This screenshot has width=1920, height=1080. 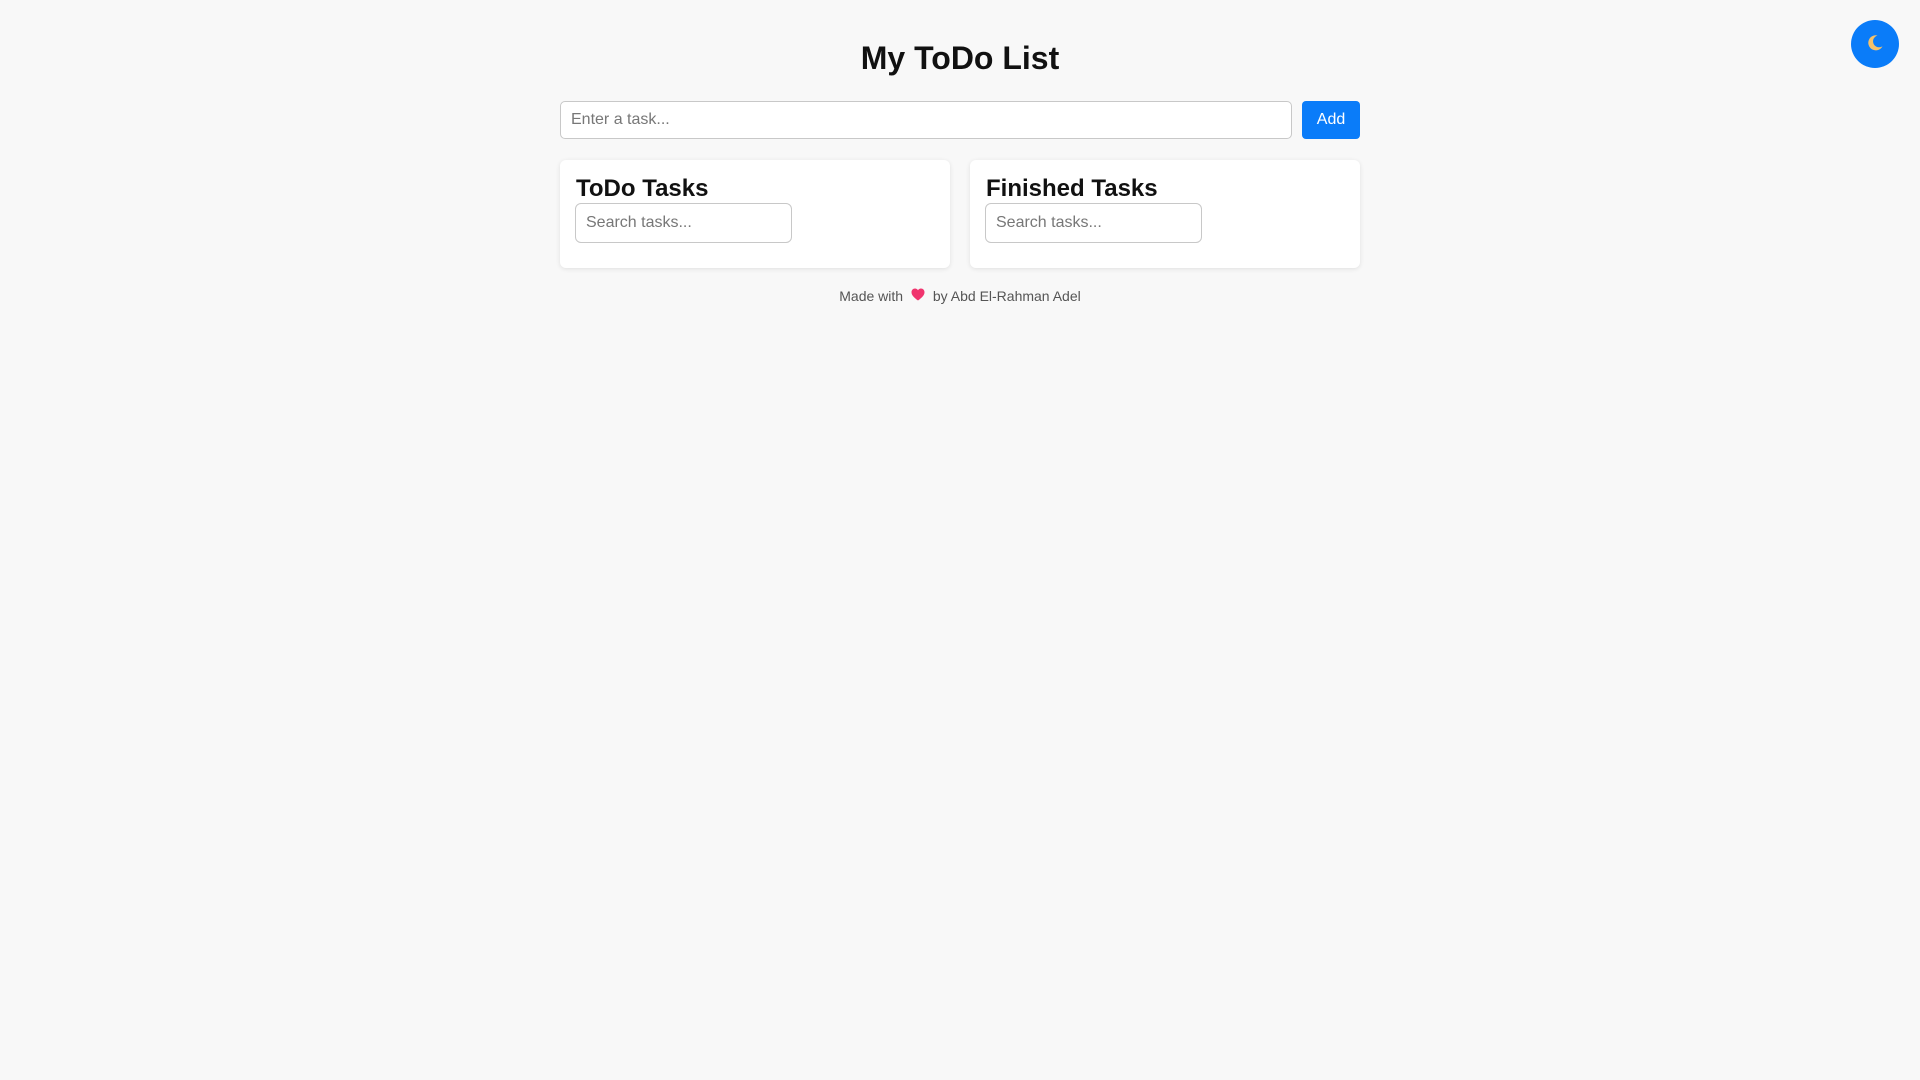 I want to click on task-input, so click(x=926, y=120).